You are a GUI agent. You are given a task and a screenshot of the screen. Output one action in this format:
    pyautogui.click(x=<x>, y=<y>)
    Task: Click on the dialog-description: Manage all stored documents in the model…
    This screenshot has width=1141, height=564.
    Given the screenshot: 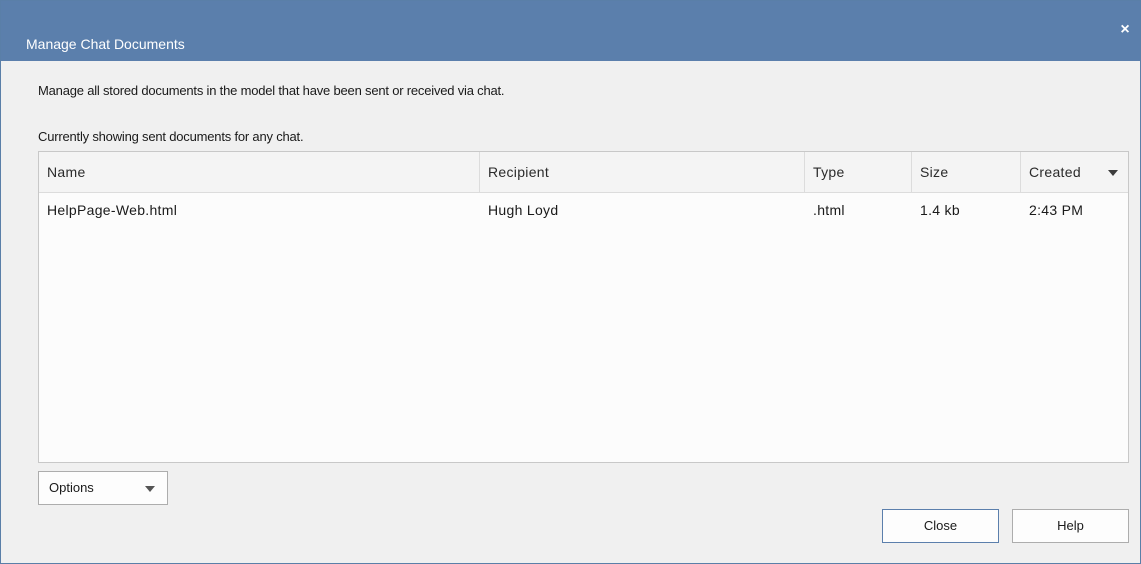 What is the action you would take?
    pyautogui.click(x=271, y=90)
    